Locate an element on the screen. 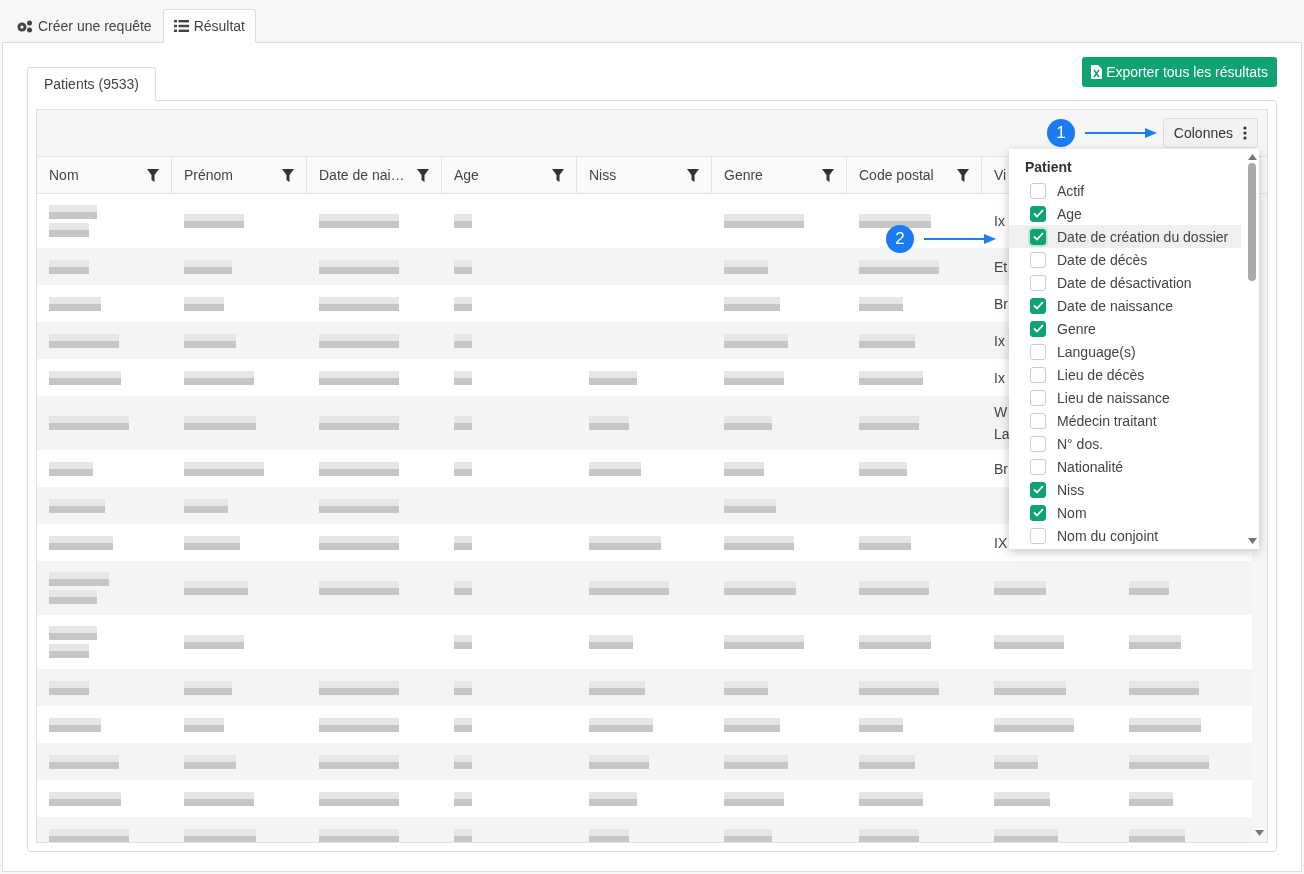 The height and width of the screenshot is (874, 1304). menu-item: Niss is located at coordinates (1125, 489).